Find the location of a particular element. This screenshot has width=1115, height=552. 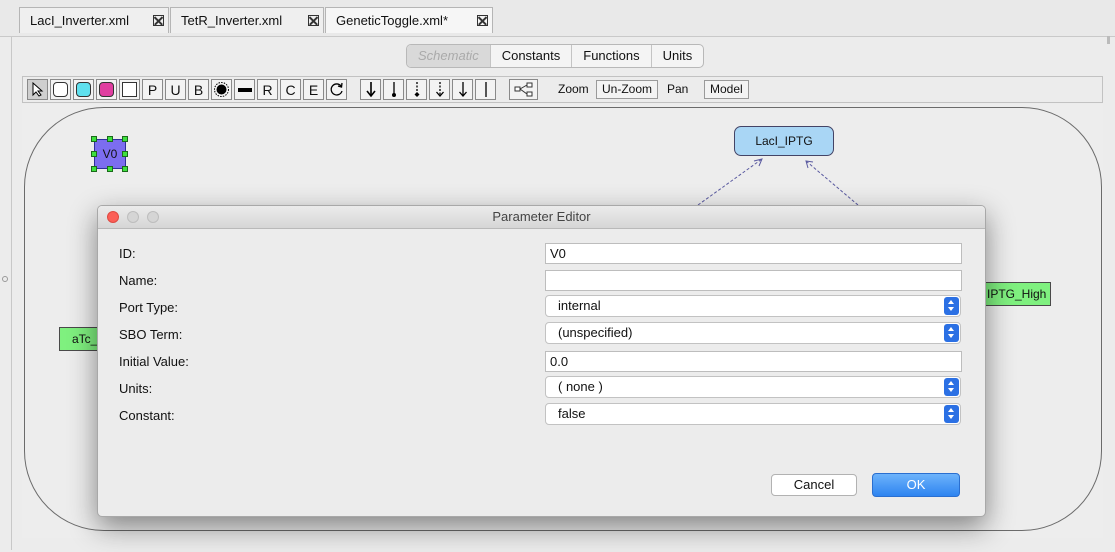

loop-arrow-icon is located at coordinates (336, 89).